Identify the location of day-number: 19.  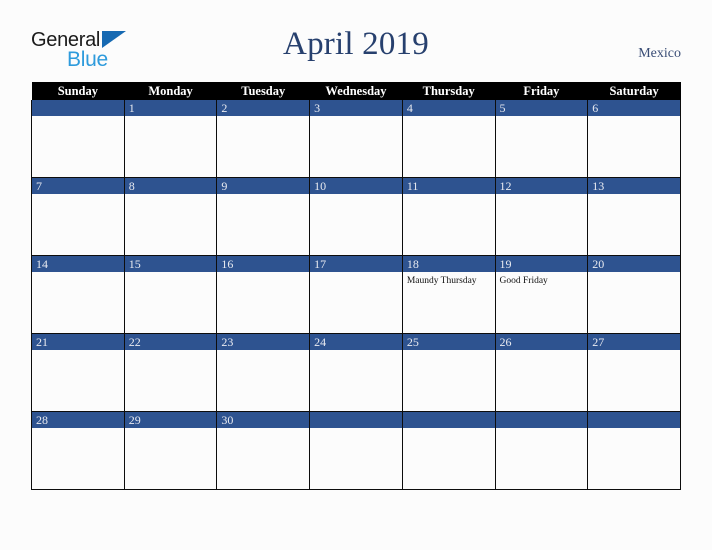
(541, 264).